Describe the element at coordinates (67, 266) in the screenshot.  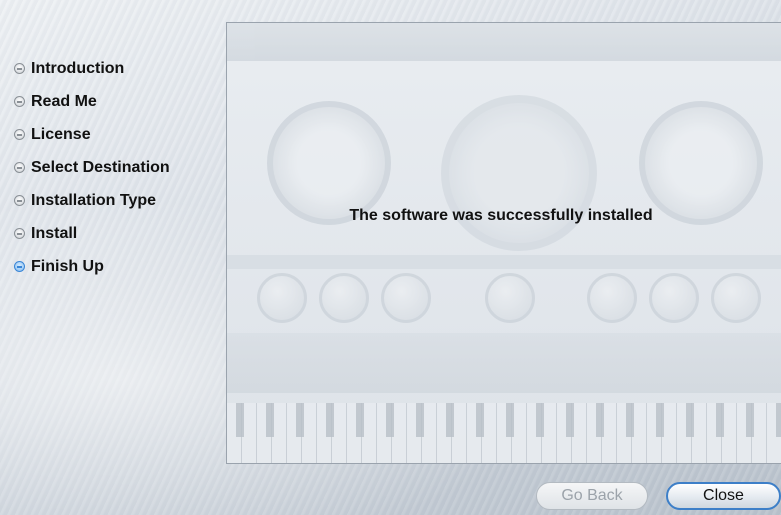
I see `step-label: Finish Up` at that location.